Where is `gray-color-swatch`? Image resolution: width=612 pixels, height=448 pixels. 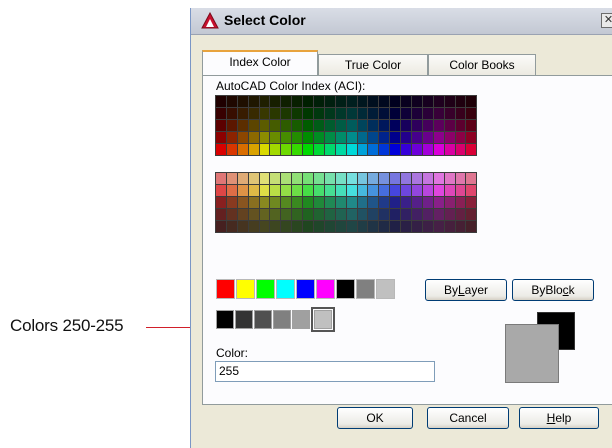 gray-color-swatch is located at coordinates (301, 319).